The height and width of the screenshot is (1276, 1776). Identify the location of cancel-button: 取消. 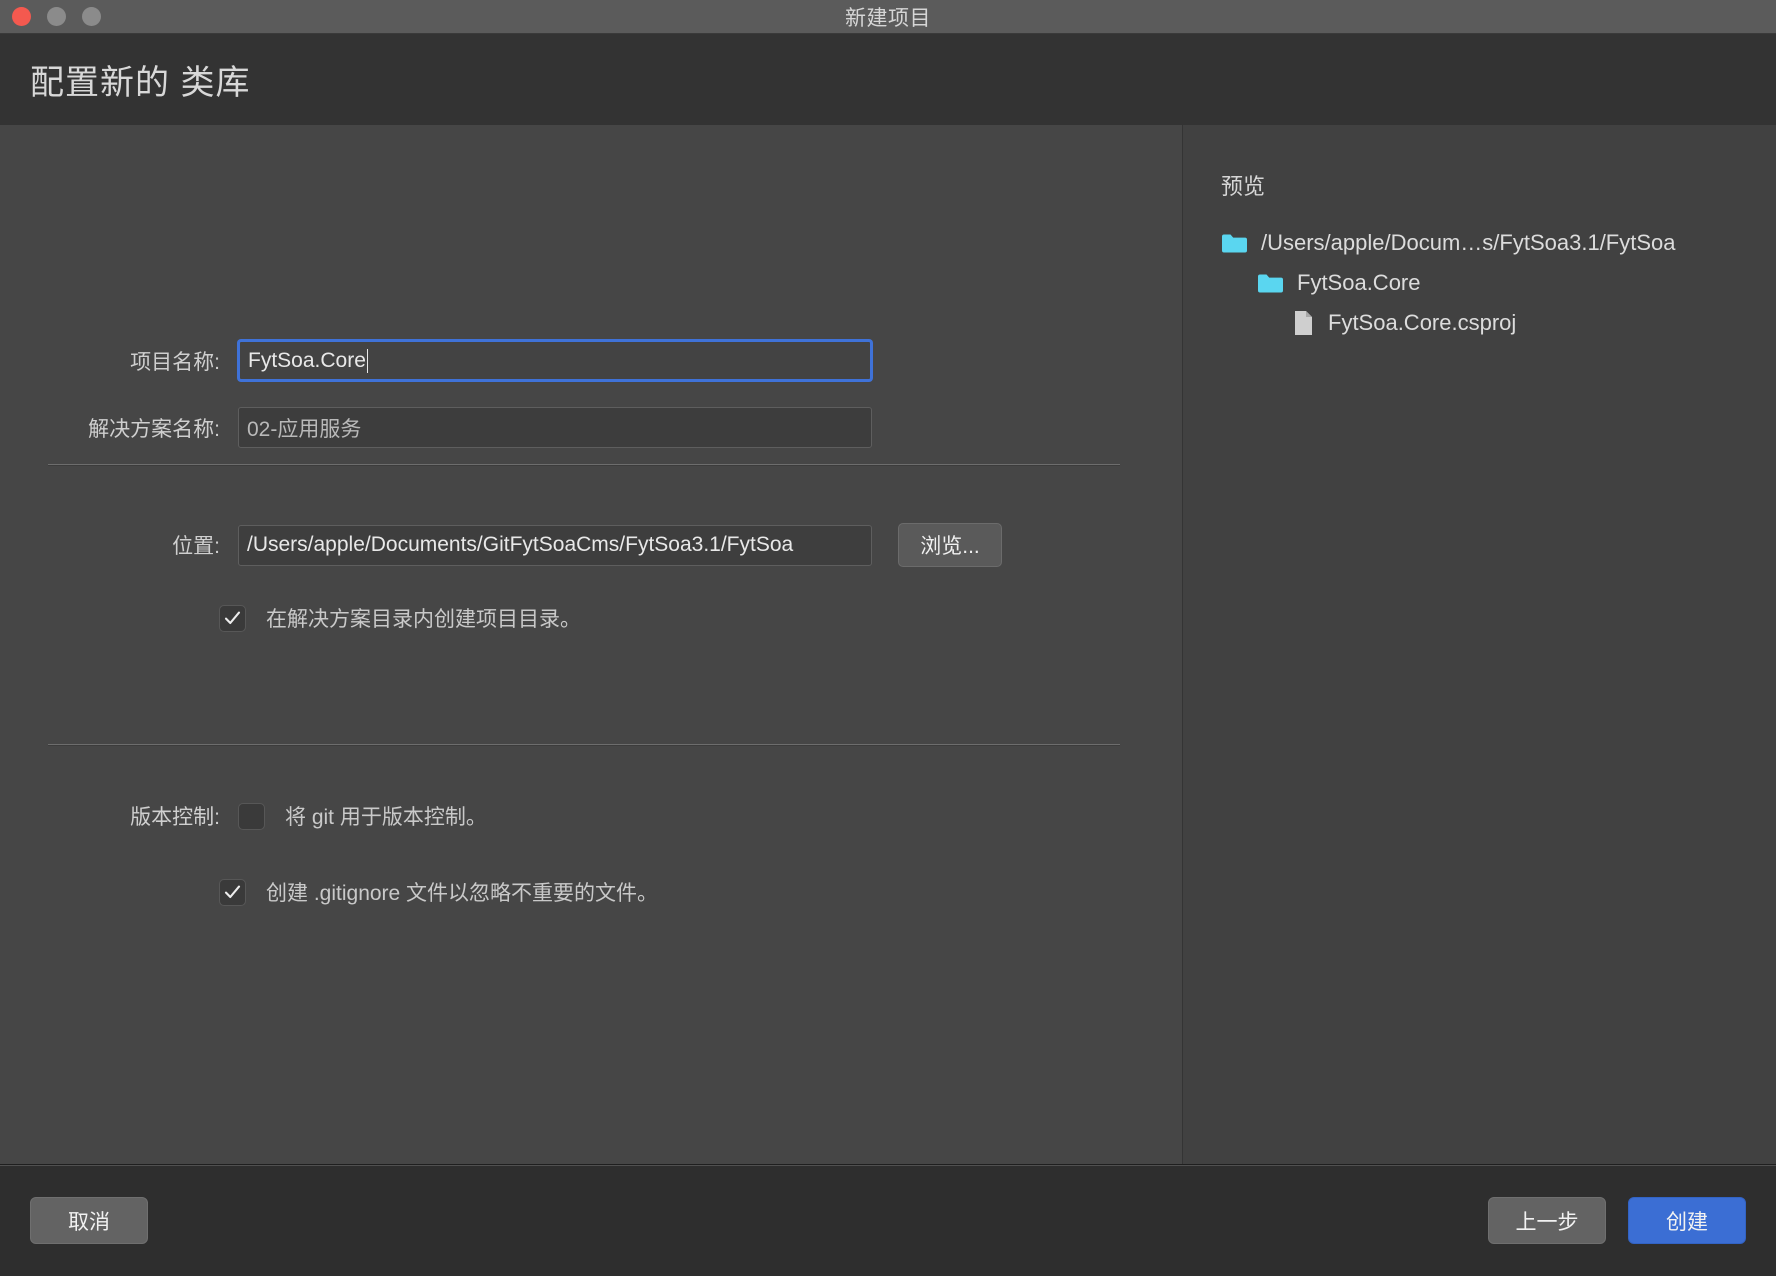
(89, 1220).